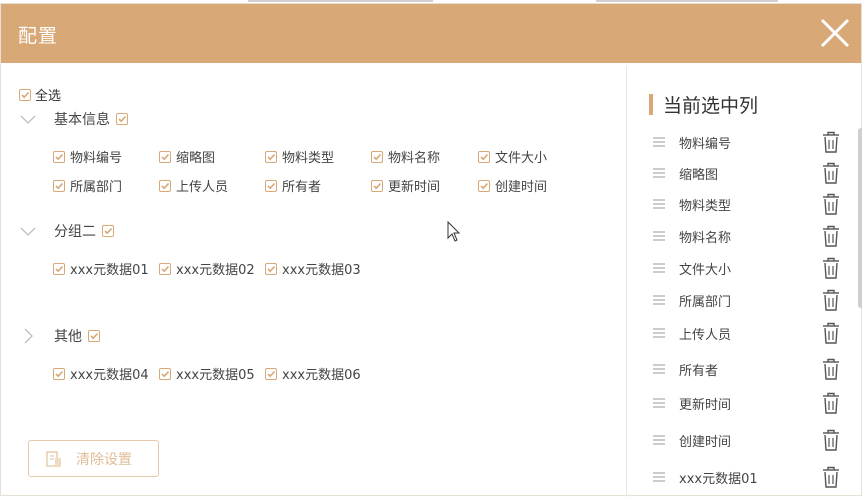 The image size is (862, 500). What do you see at coordinates (512, 185) in the screenshot?
I see `field-option: 创建时间` at bounding box center [512, 185].